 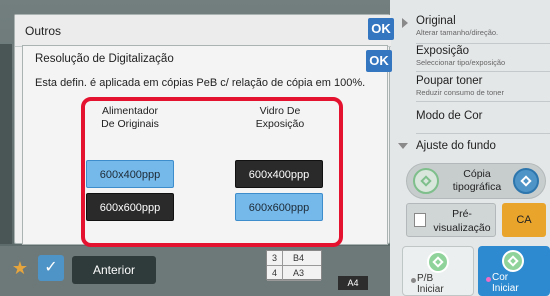 What do you see at coordinates (456, 146) in the screenshot?
I see `right-item-title: Ajuste do fundo` at bounding box center [456, 146].